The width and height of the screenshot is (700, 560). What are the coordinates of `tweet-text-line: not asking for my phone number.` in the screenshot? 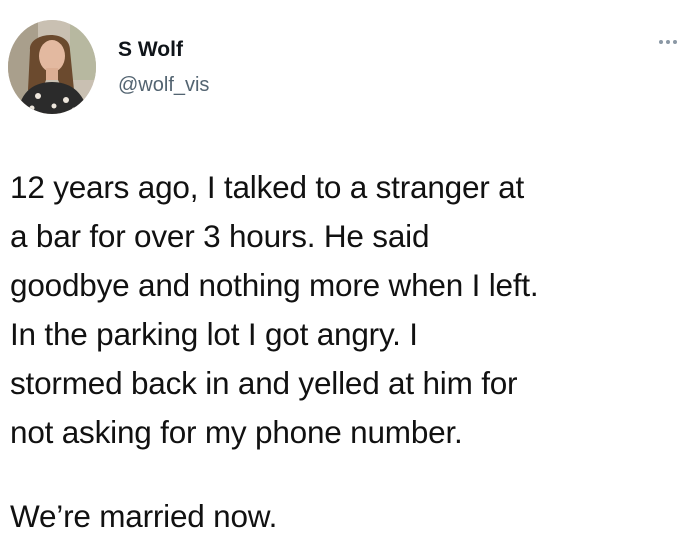 It's located at (236, 432).